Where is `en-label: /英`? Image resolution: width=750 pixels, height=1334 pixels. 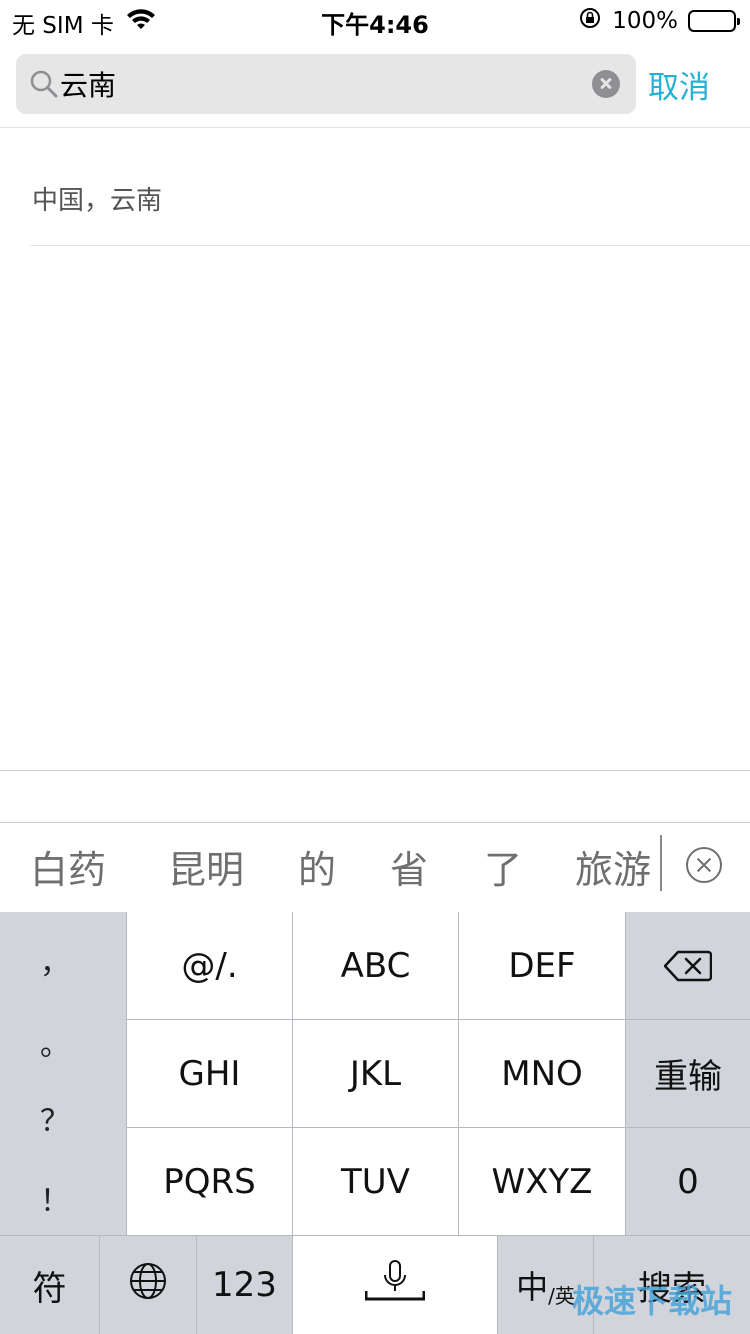
en-label: /英 is located at coordinates (561, 1295).